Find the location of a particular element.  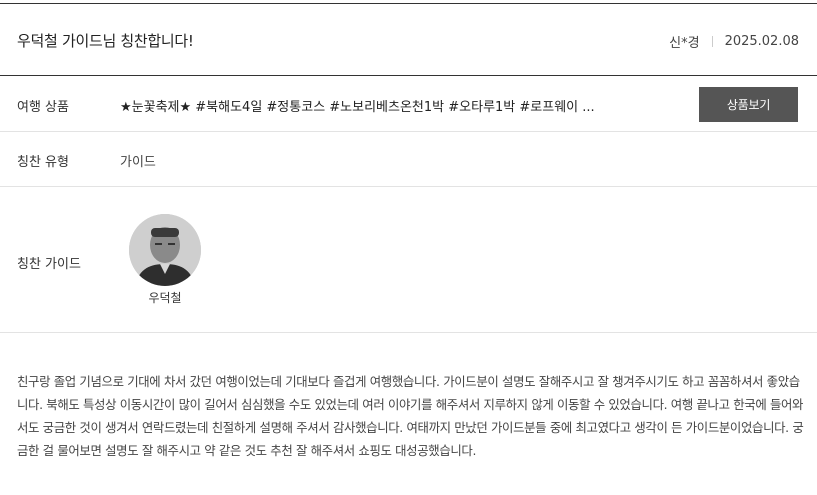

praise-type-label: 칭찬 유형 is located at coordinates (43, 162).